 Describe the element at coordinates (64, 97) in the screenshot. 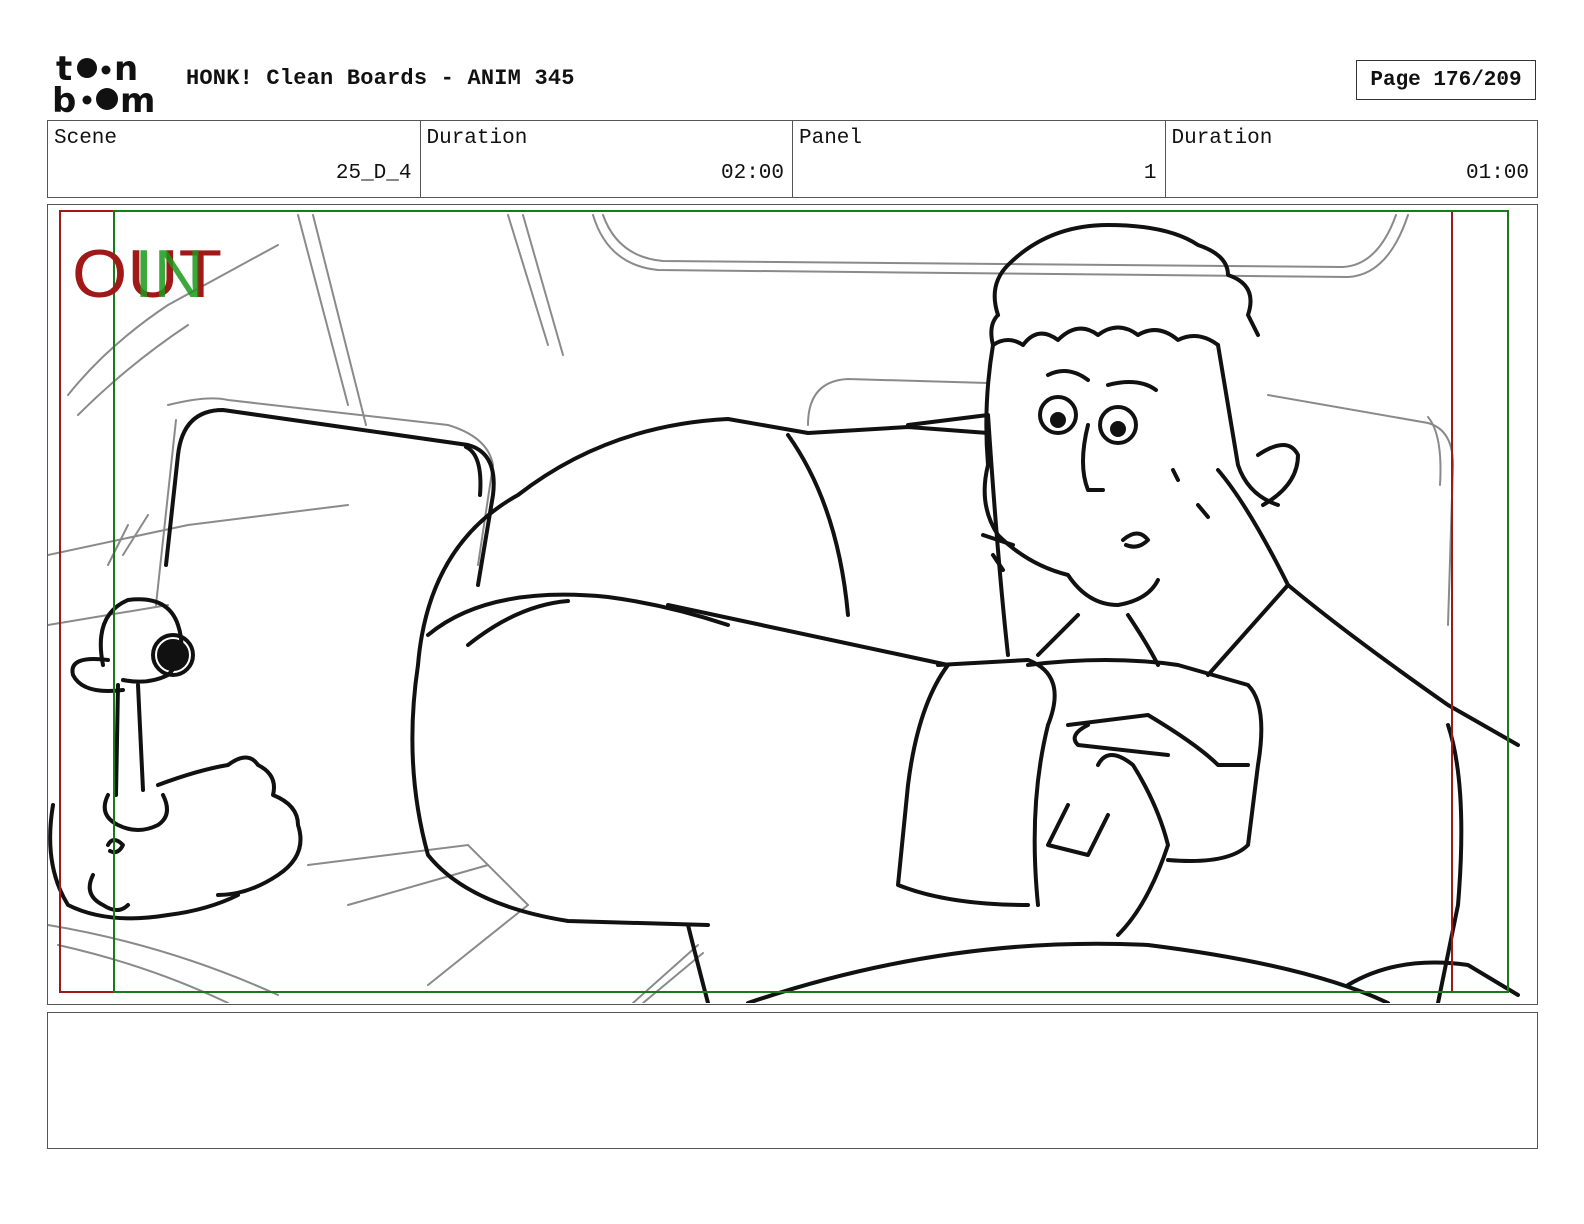

I see `svg-text: b` at that location.